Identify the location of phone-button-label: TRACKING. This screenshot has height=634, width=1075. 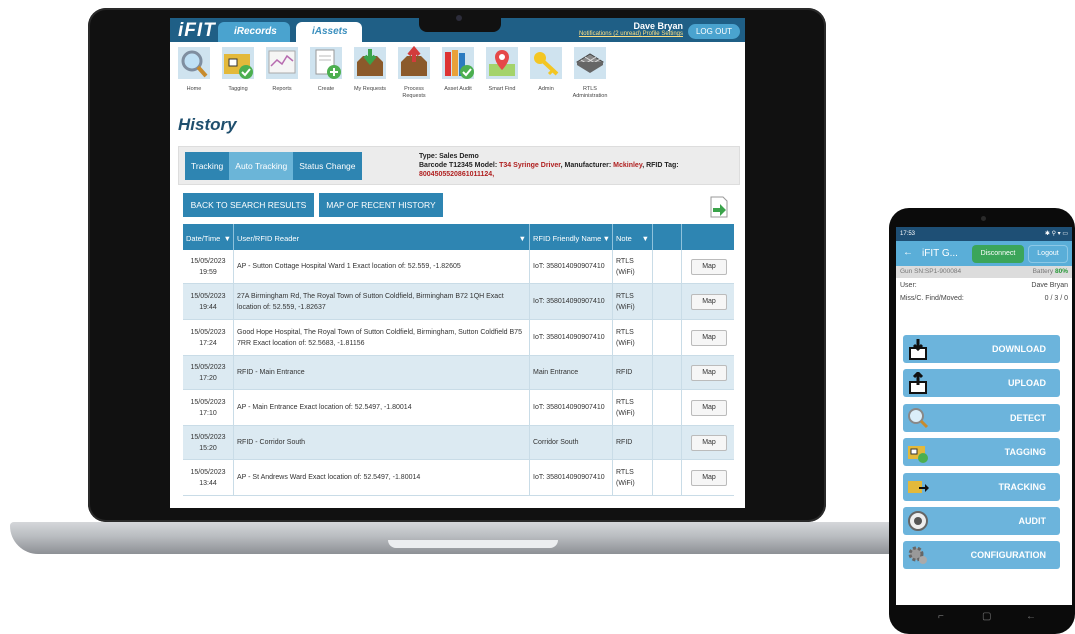
(1022, 486).